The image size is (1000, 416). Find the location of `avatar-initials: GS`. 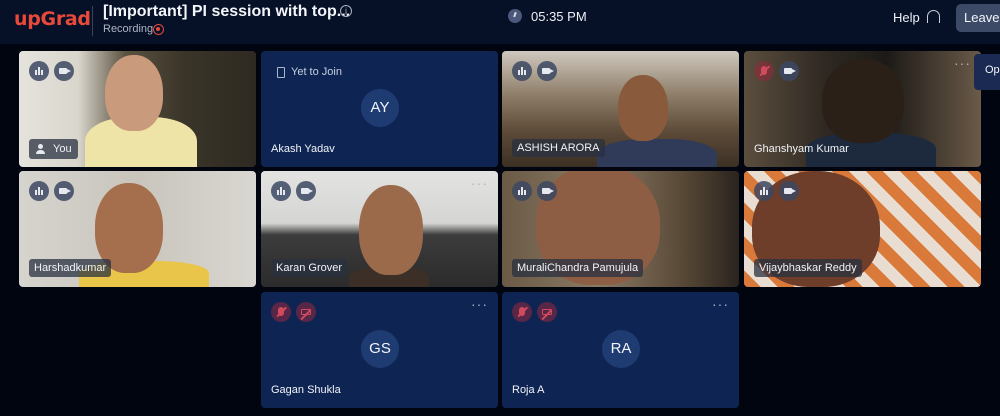

avatar-initials: GS is located at coordinates (380, 349).